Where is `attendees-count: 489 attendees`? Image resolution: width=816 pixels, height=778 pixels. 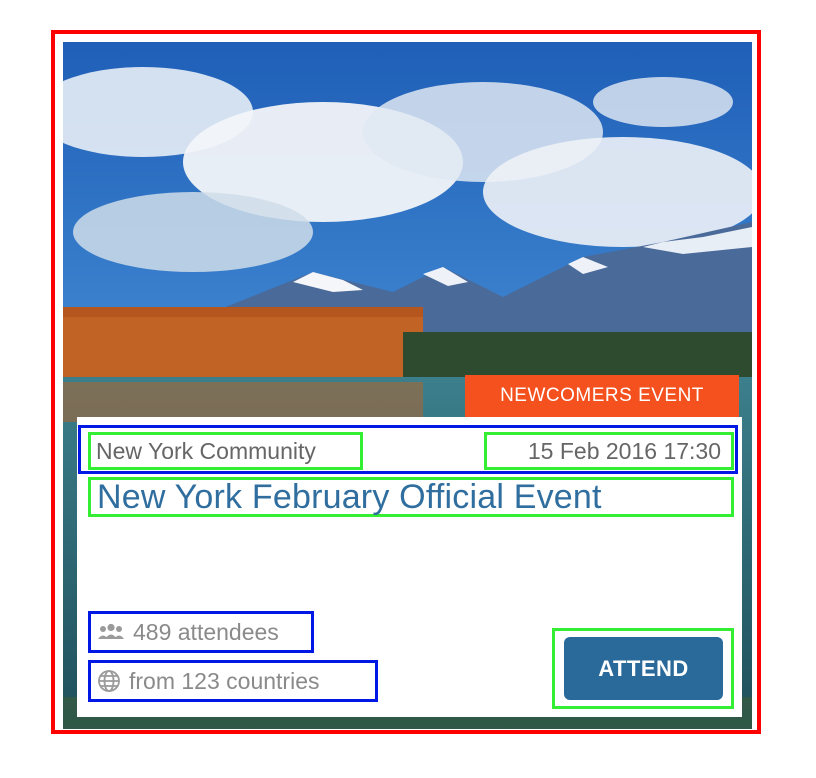
attendees-count: 489 attendees is located at coordinates (201, 632).